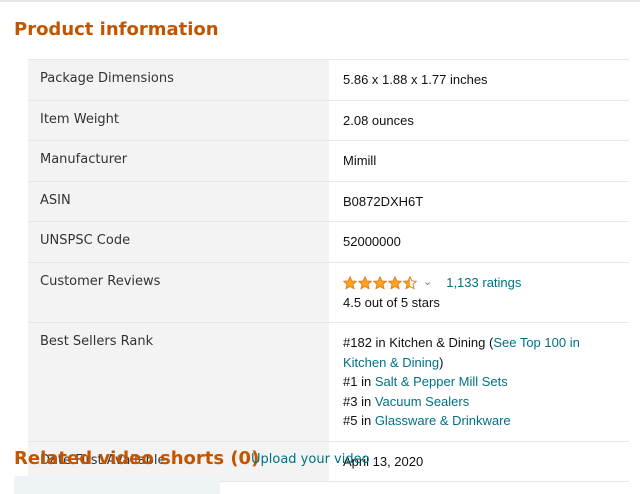  What do you see at coordinates (360, 160) in the screenshot?
I see `row-value: Mimill` at bounding box center [360, 160].